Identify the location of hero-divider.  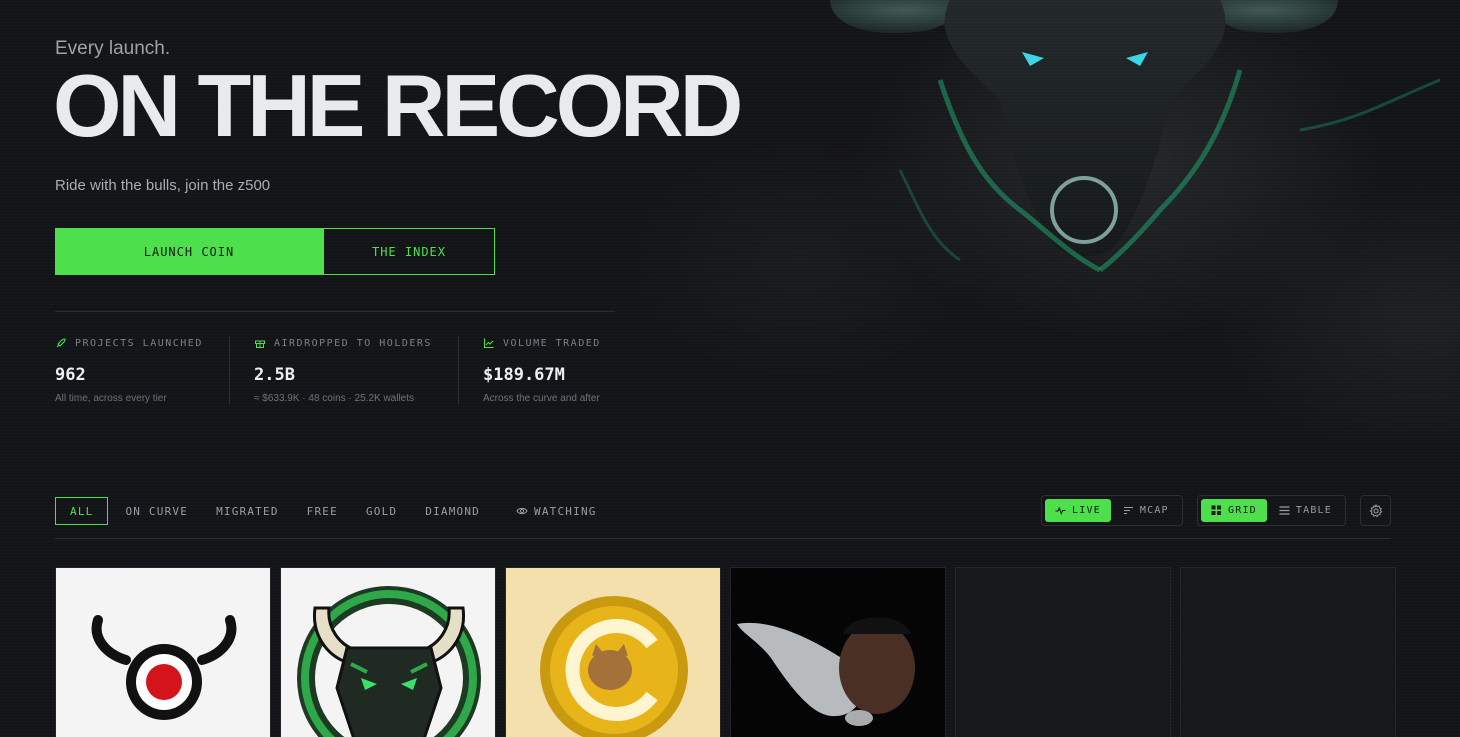
(335, 311).